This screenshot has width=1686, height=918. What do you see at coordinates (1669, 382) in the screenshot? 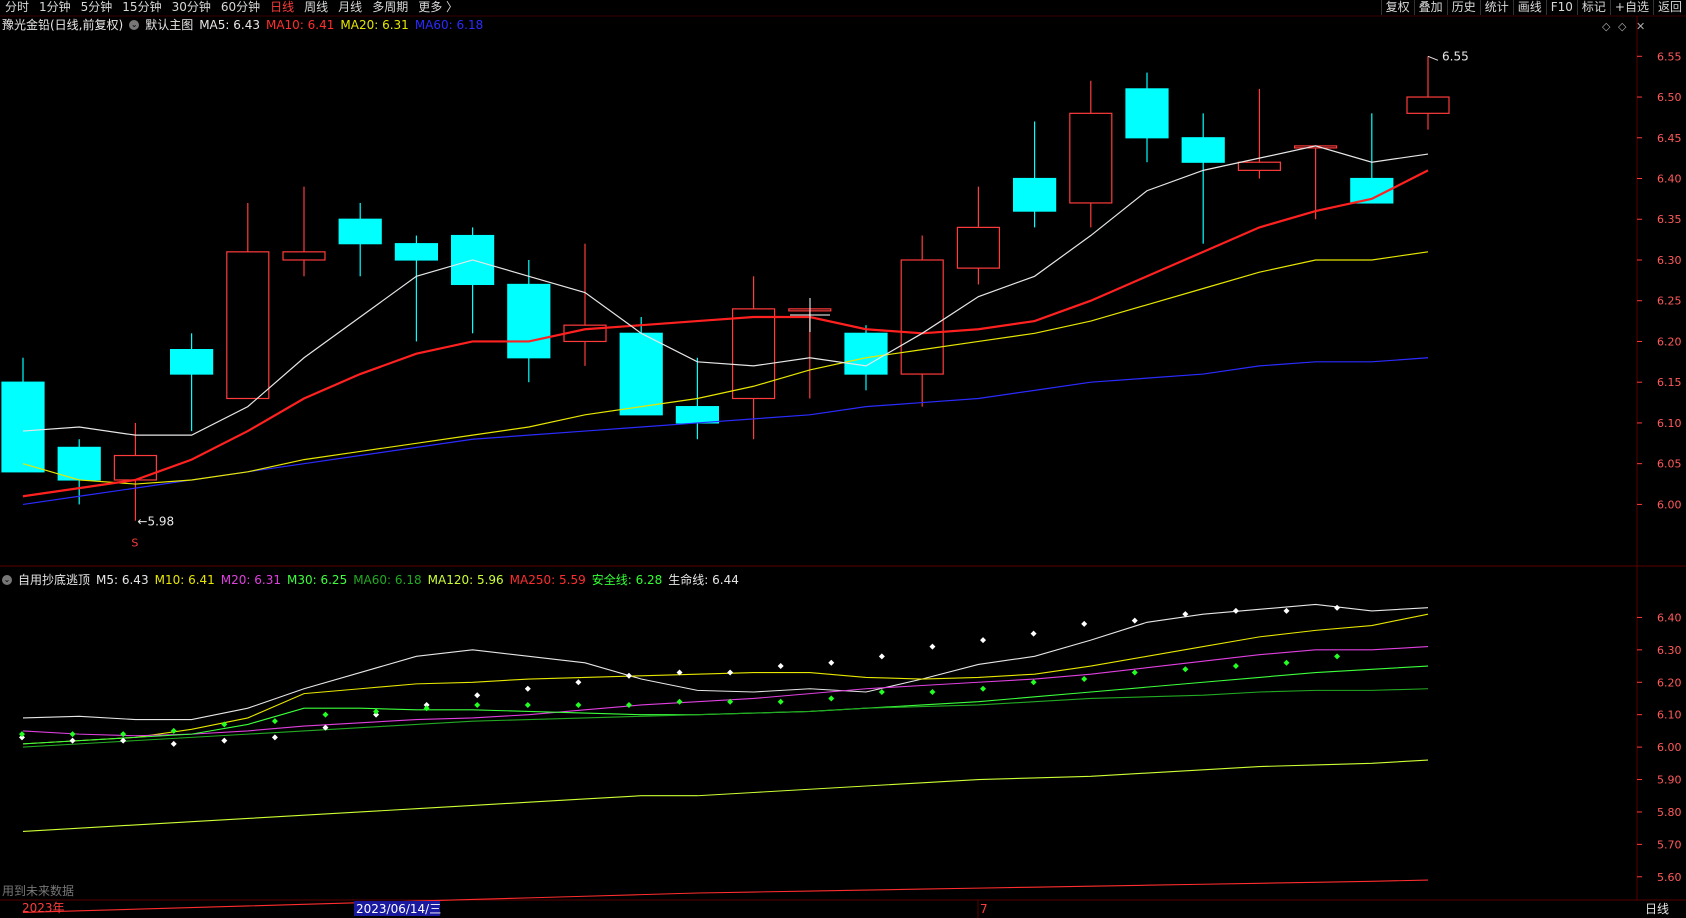
I see `y-tick-label: 6.15` at bounding box center [1669, 382].